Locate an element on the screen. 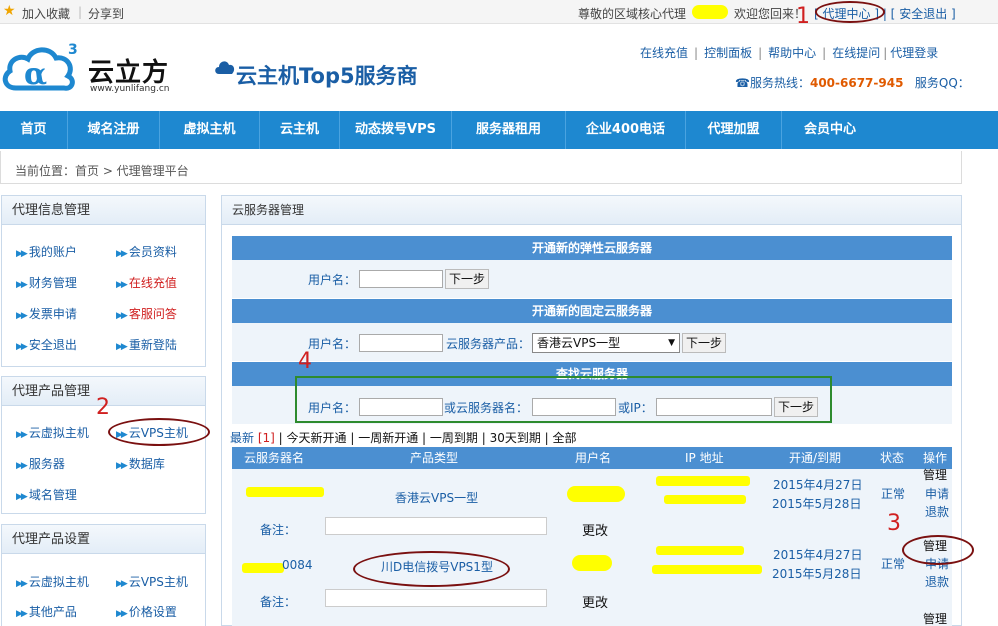 This screenshot has width=998, height=626. dropdown-arrow-icon: ▼ is located at coordinates (671, 343).